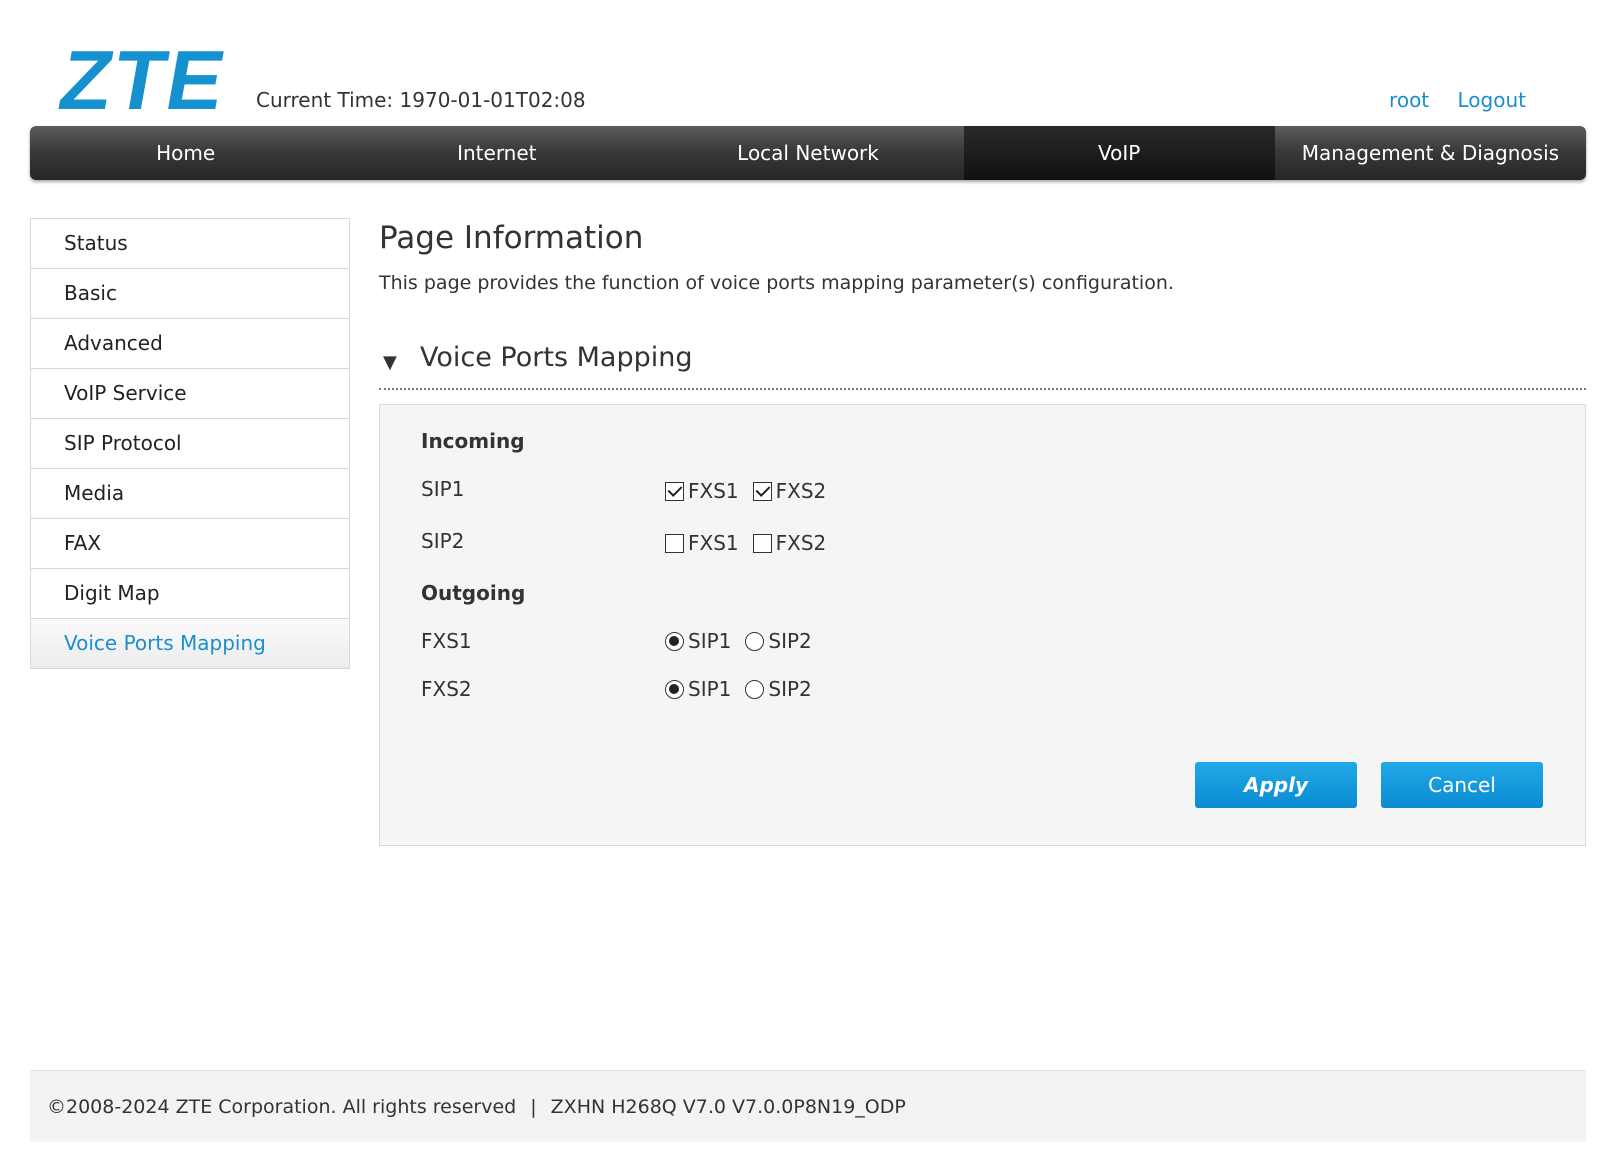 The height and width of the screenshot is (1160, 1600). Describe the element at coordinates (190, 294) in the screenshot. I see `sidebar-item-basic: Basic` at that location.